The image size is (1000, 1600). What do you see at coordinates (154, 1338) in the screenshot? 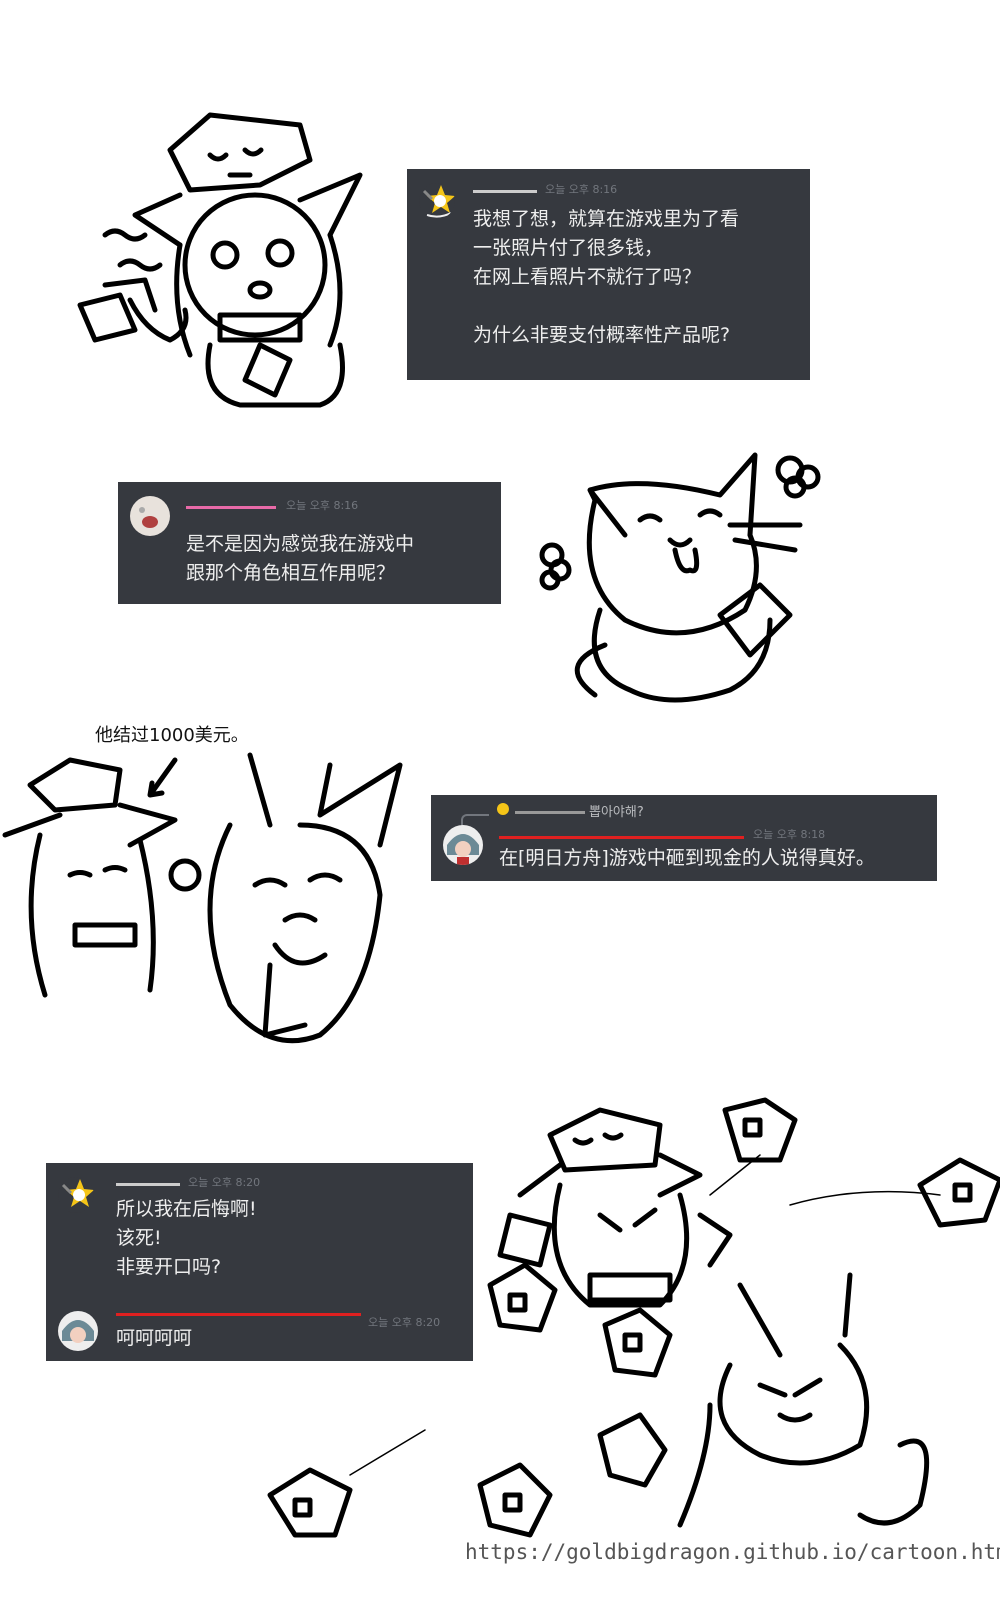
I see `message-text: 呵呵呵呵` at bounding box center [154, 1338].